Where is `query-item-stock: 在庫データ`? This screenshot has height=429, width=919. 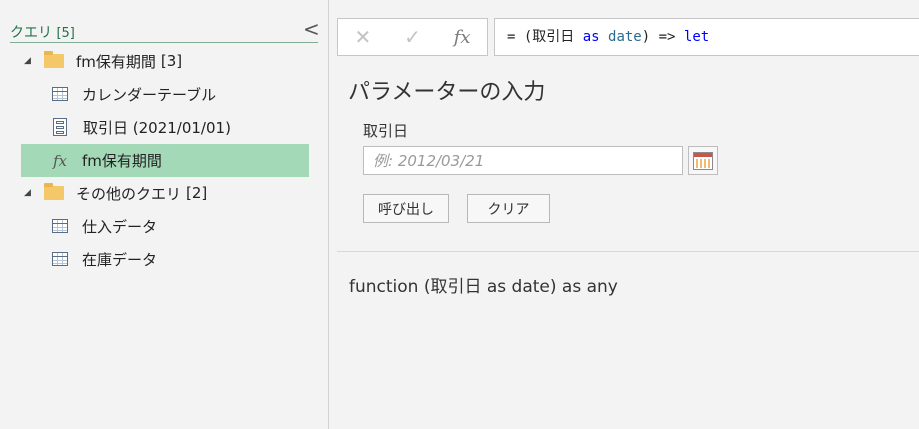 query-item-stock: 在庫データ is located at coordinates (180, 259).